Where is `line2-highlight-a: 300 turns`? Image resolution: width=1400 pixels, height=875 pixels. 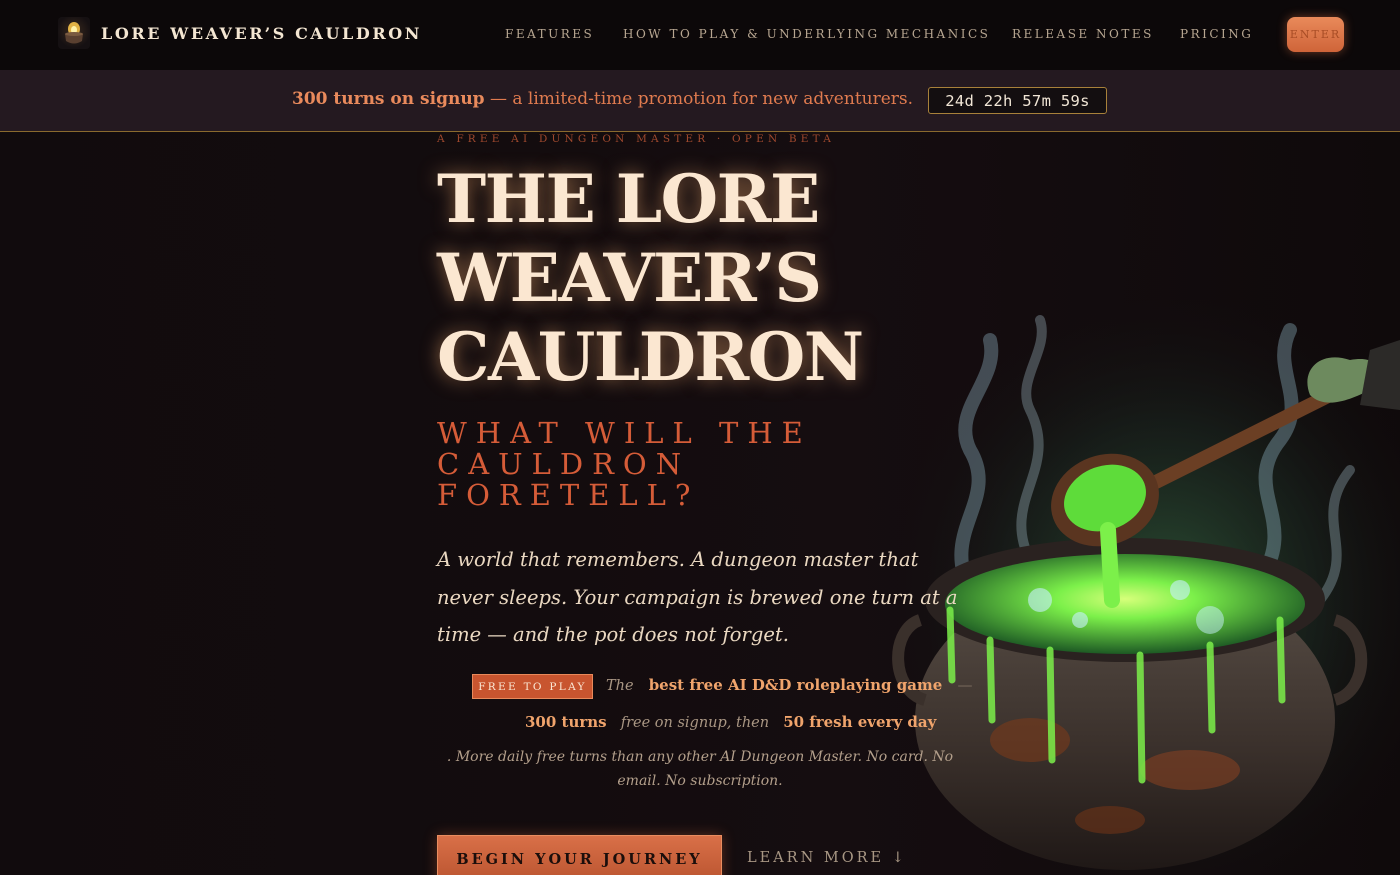
line2-highlight-a: 300 turns is located at coordinates (566, 722).